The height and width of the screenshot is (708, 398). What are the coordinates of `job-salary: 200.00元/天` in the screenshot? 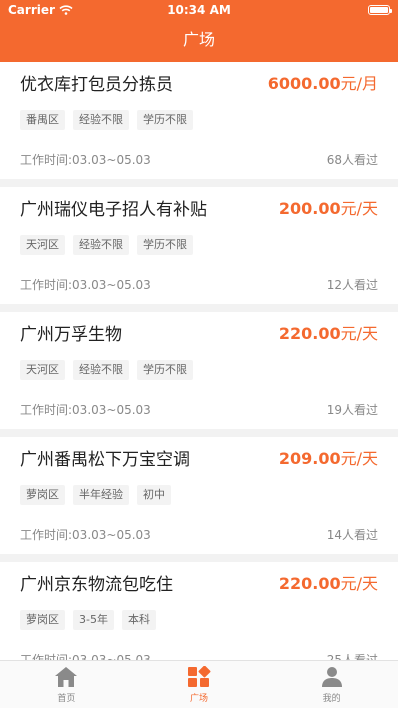 It's located at (328, 207).